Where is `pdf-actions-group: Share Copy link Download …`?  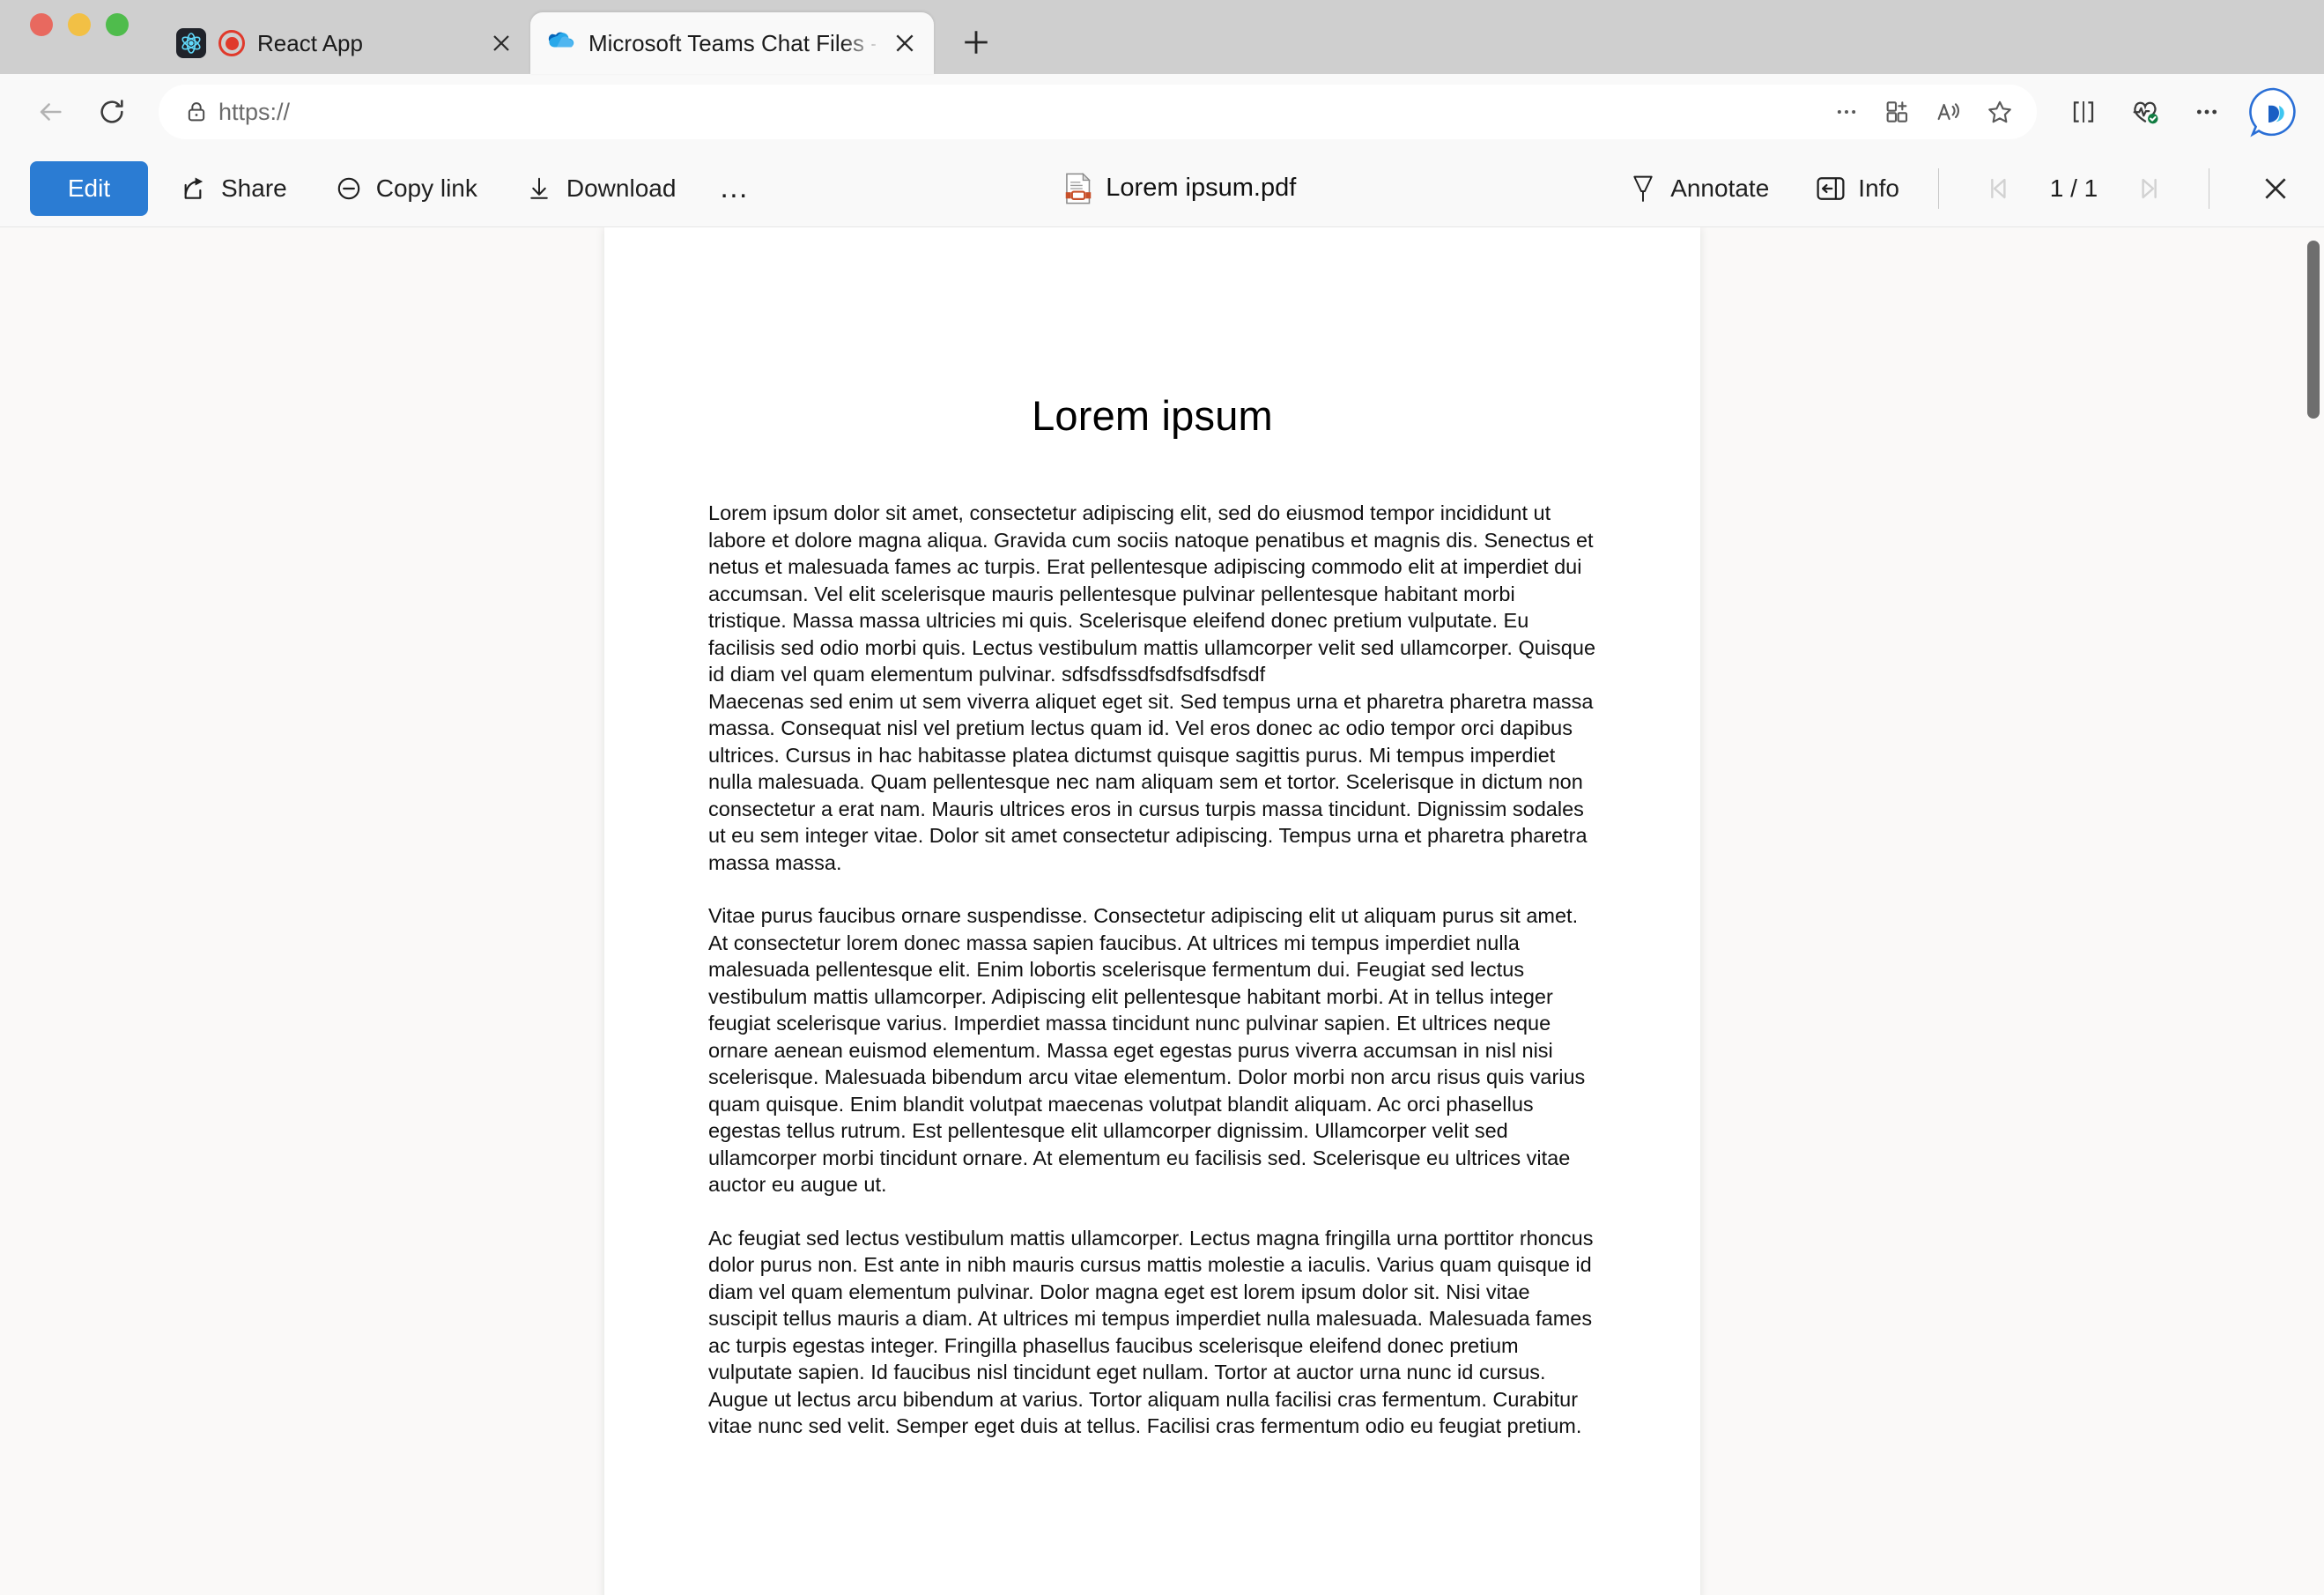
pdf-actions-group: Share Copy link Download … is located at coordinates (455, 188).